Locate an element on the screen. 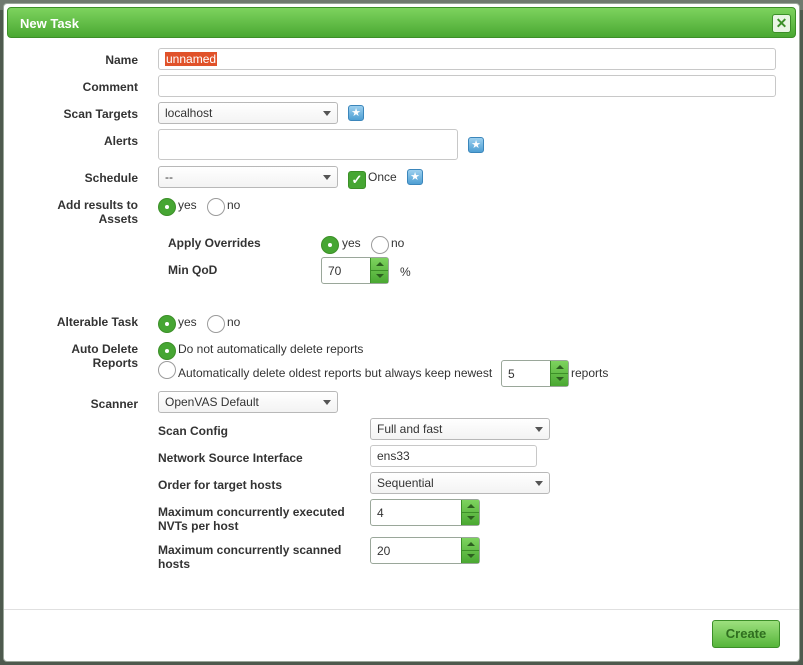 The image size is (803, 665). add-results-label: Add results to Assets is located at coordinates (81, 212).